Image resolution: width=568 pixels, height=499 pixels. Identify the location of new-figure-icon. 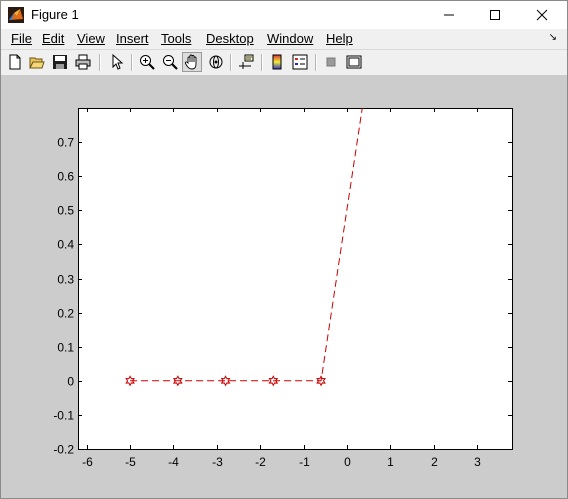
(15, 62).